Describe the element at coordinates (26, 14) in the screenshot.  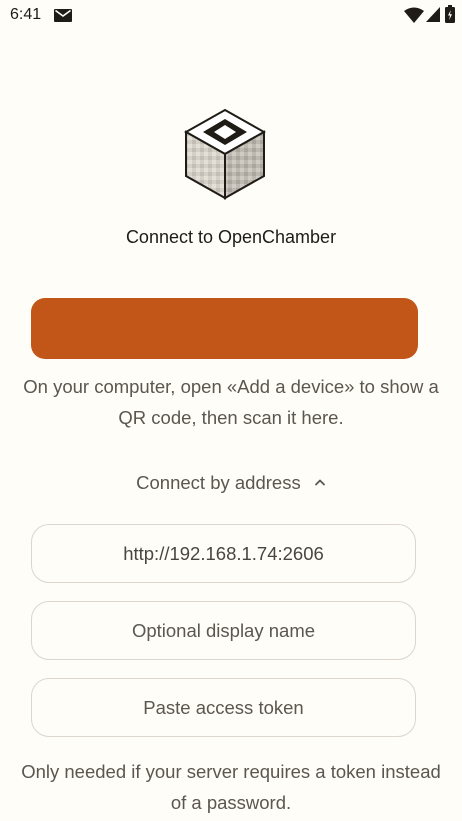
I see `status-time: 6:41` at that location.